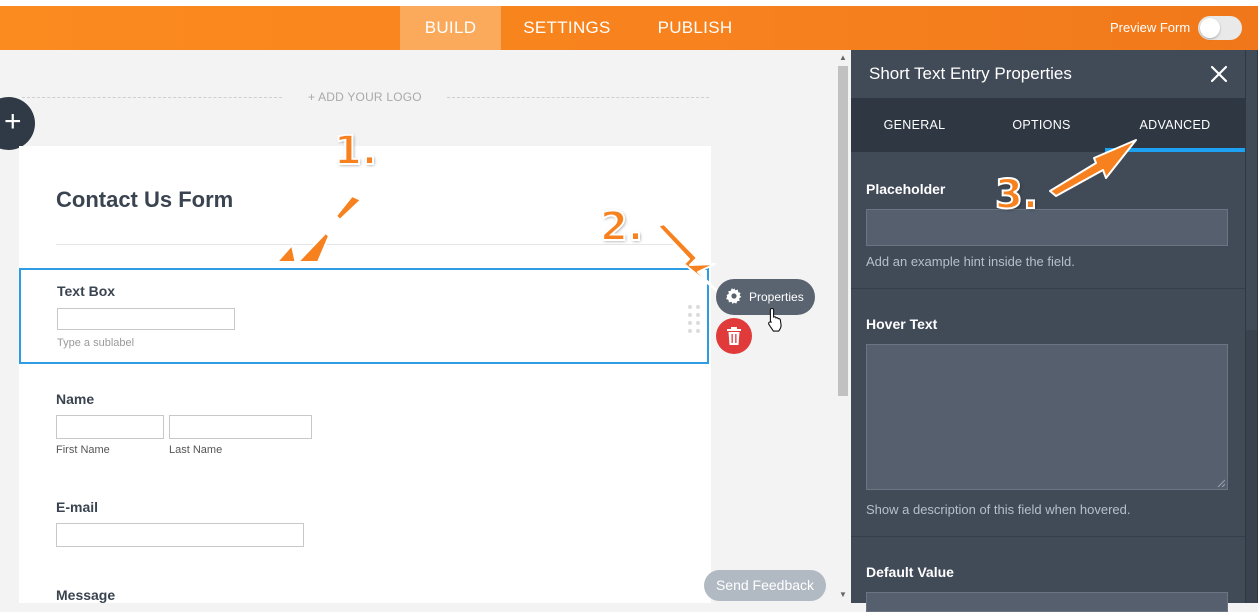  What do you see at coordinates (364, 244) in the screenshot?
I see `title-divider` at bounding box center [364, 244].